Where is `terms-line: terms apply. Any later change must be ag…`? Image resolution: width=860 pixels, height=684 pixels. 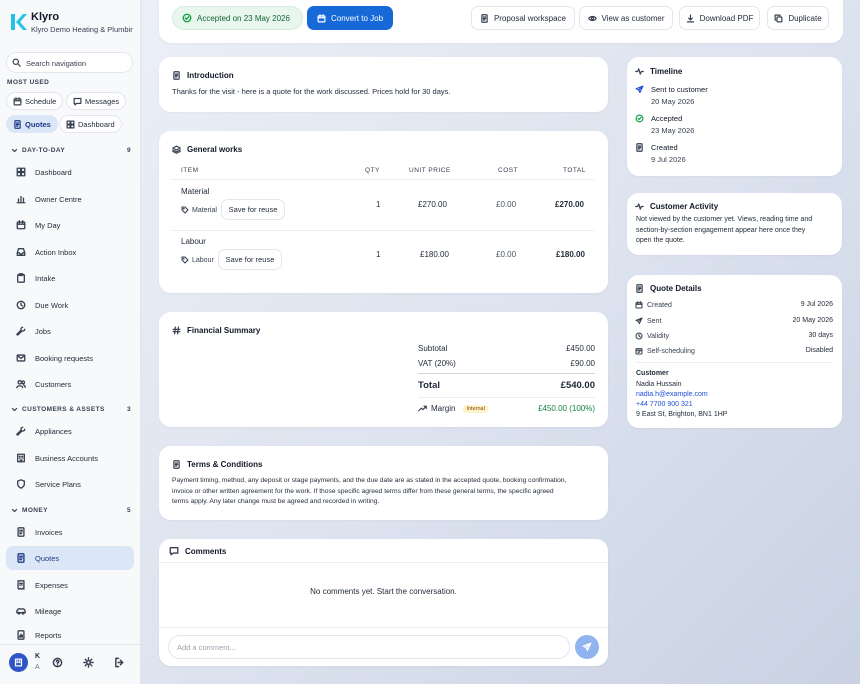 terms-line: terms apply. Any later change must be ag… is located at coordinates (276, 501).